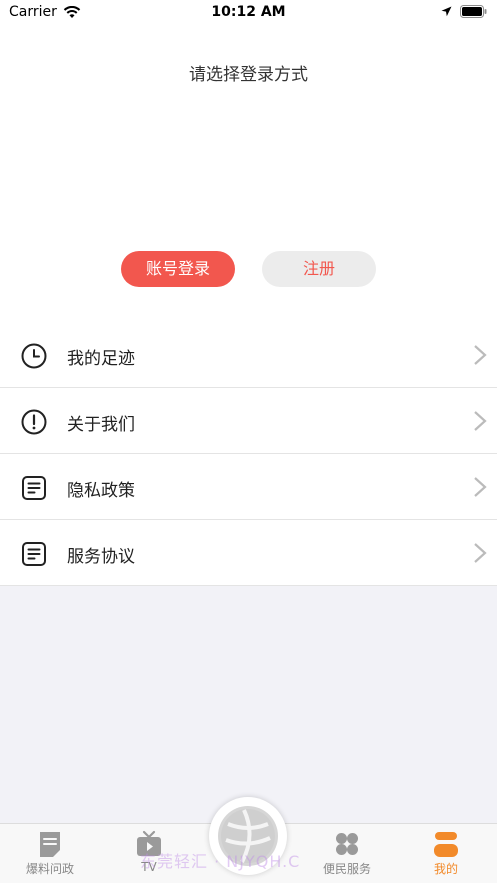 The image size is (497, 883). Describe the element at coordinates (34, 356) in the screenshot. I see `clock-icon` at that location.